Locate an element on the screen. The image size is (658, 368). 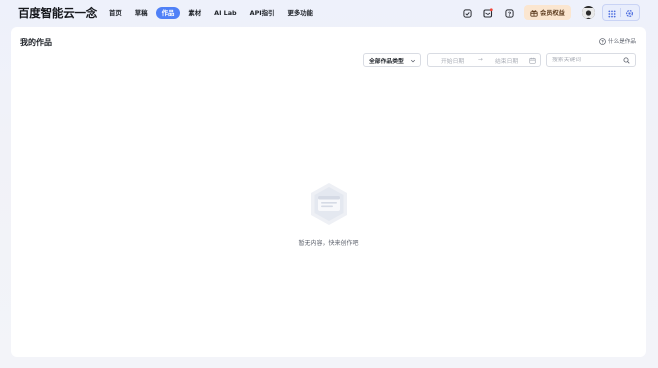
divider is located at coordinates (620, 12).